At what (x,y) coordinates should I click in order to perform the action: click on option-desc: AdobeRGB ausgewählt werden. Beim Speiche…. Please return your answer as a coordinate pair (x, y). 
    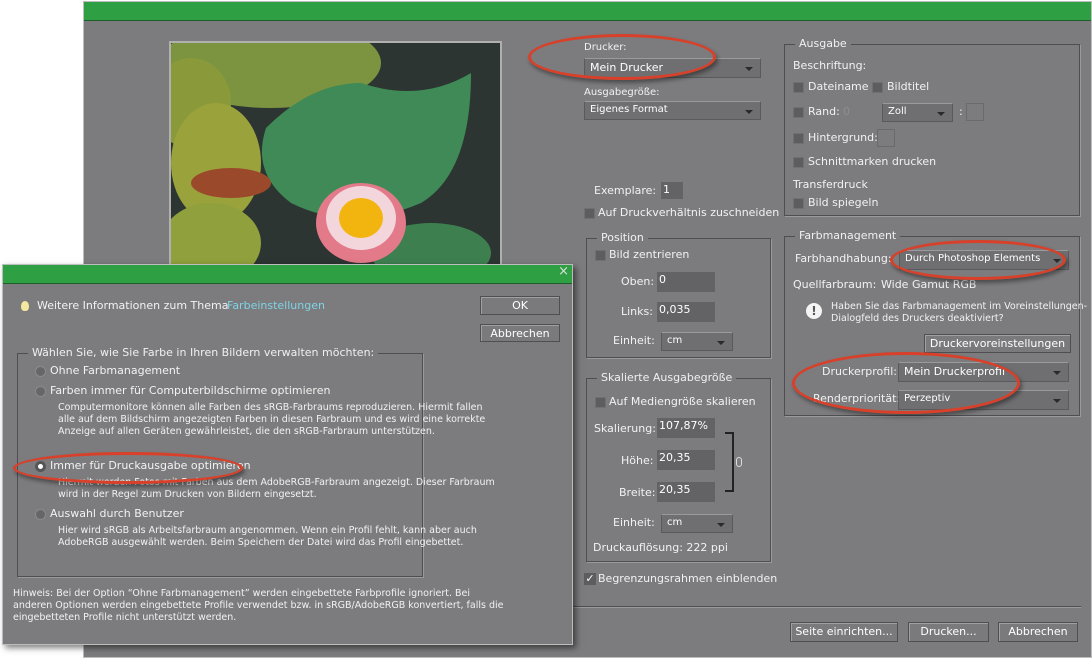
    Looking at the image, I should click on (261, 542).